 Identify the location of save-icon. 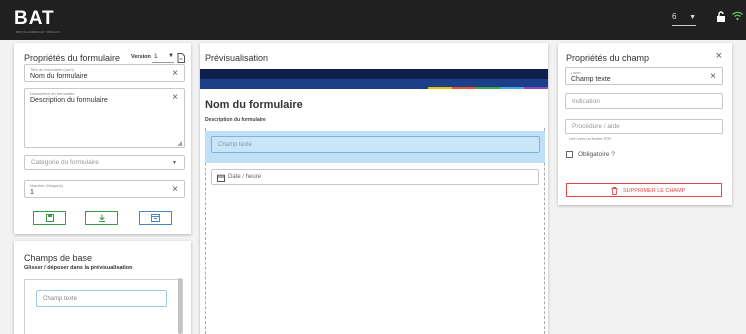
(49, 218).